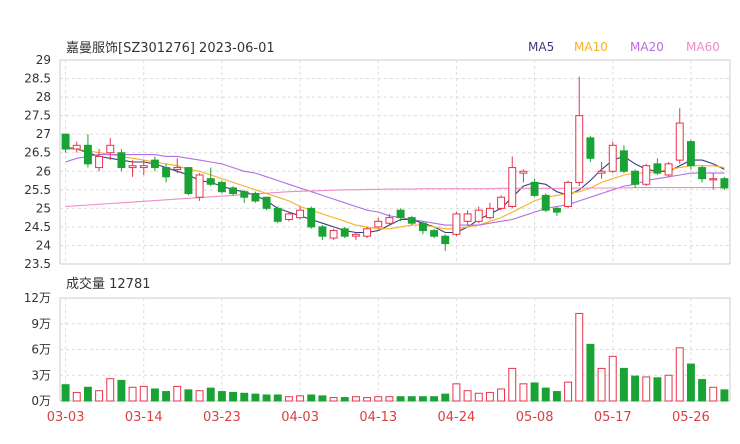 The width and height of the screenshot is (740, 444). I want to click on legend-ma20: MA20, so click(647, 47).